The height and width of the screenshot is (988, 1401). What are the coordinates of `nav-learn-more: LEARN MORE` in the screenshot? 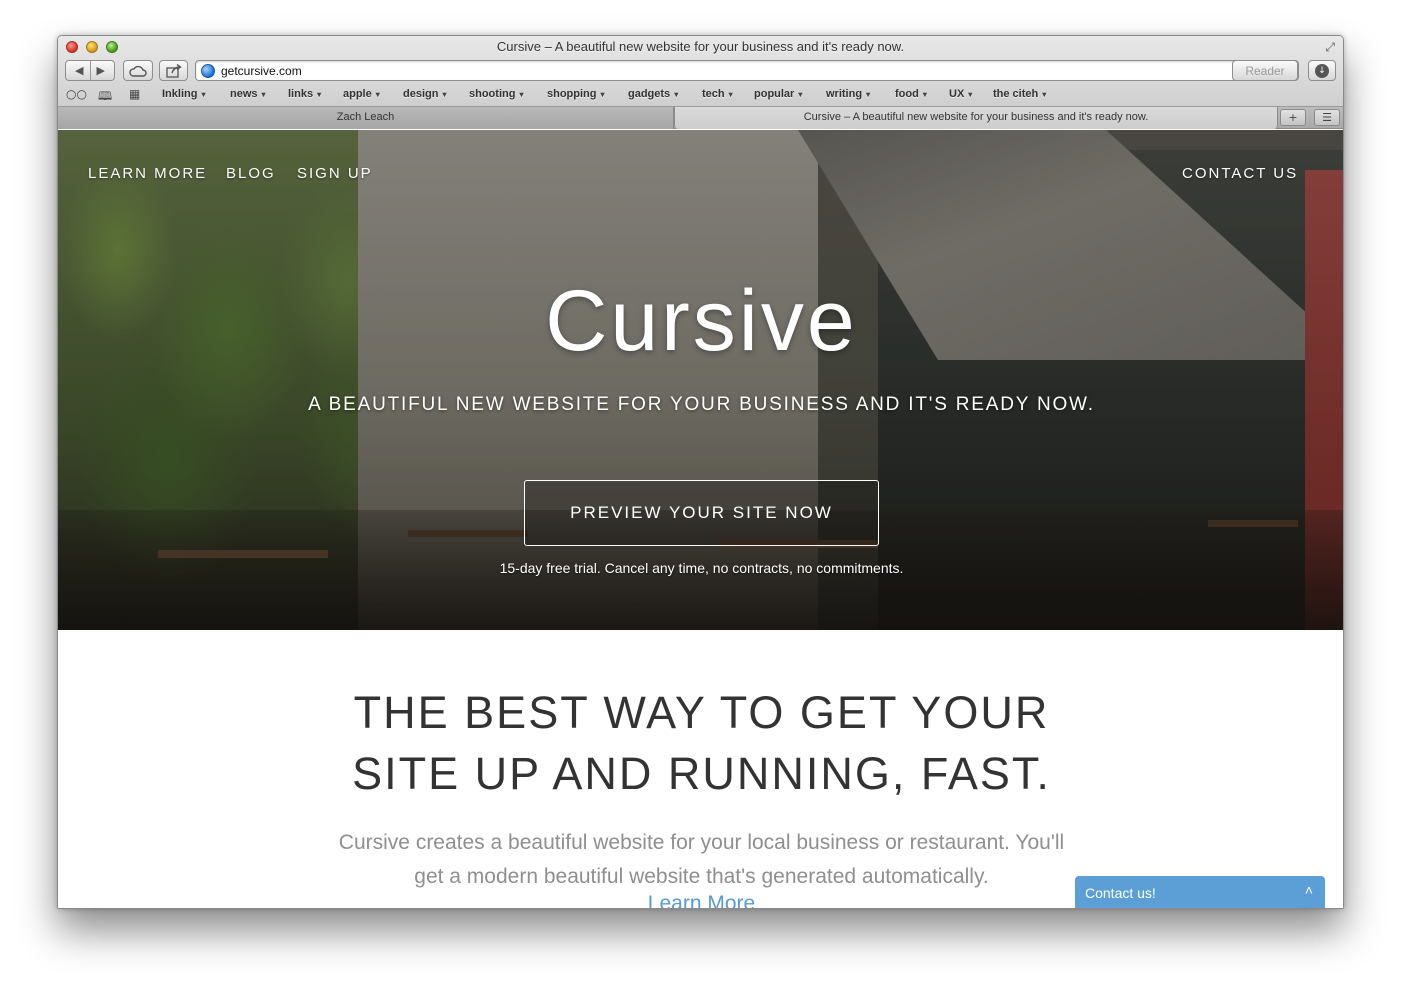 It's located at (147, 173).